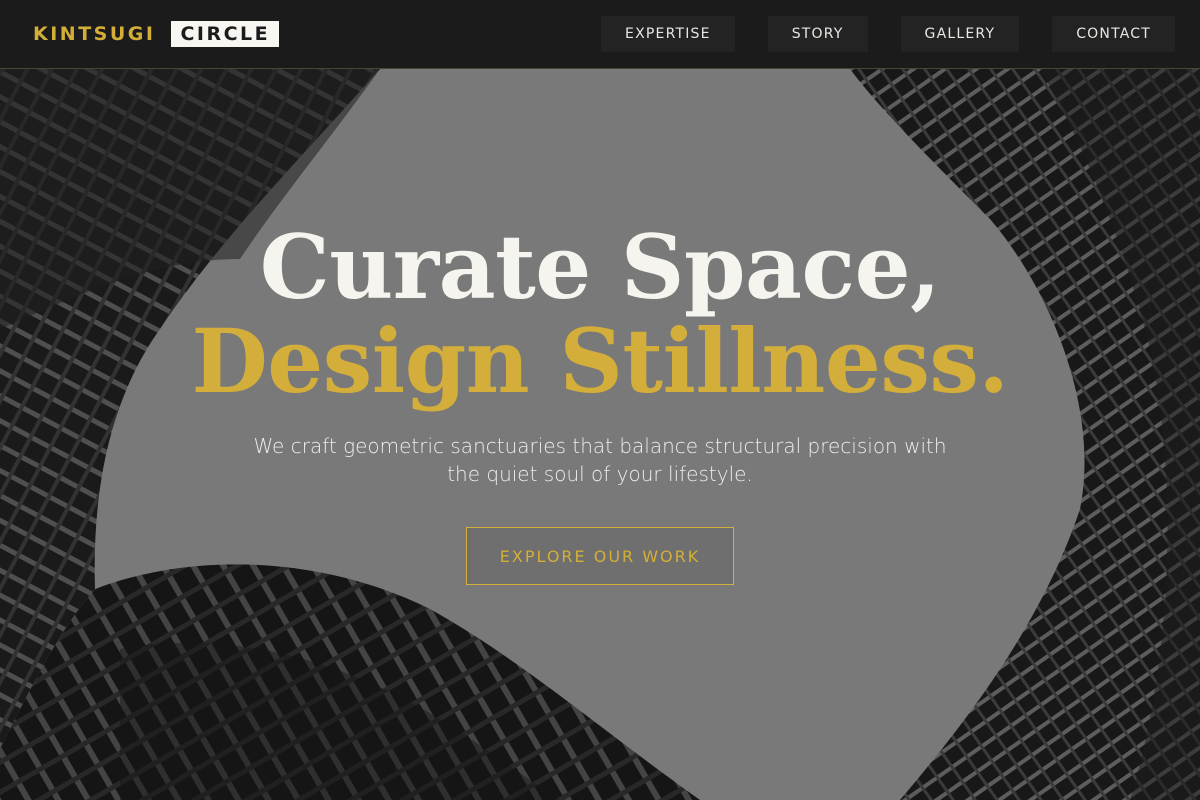  Describe the element at coordinates (600, 267) in the screenshot. I see `hero-headline-line1: Curate Space,` at that location.